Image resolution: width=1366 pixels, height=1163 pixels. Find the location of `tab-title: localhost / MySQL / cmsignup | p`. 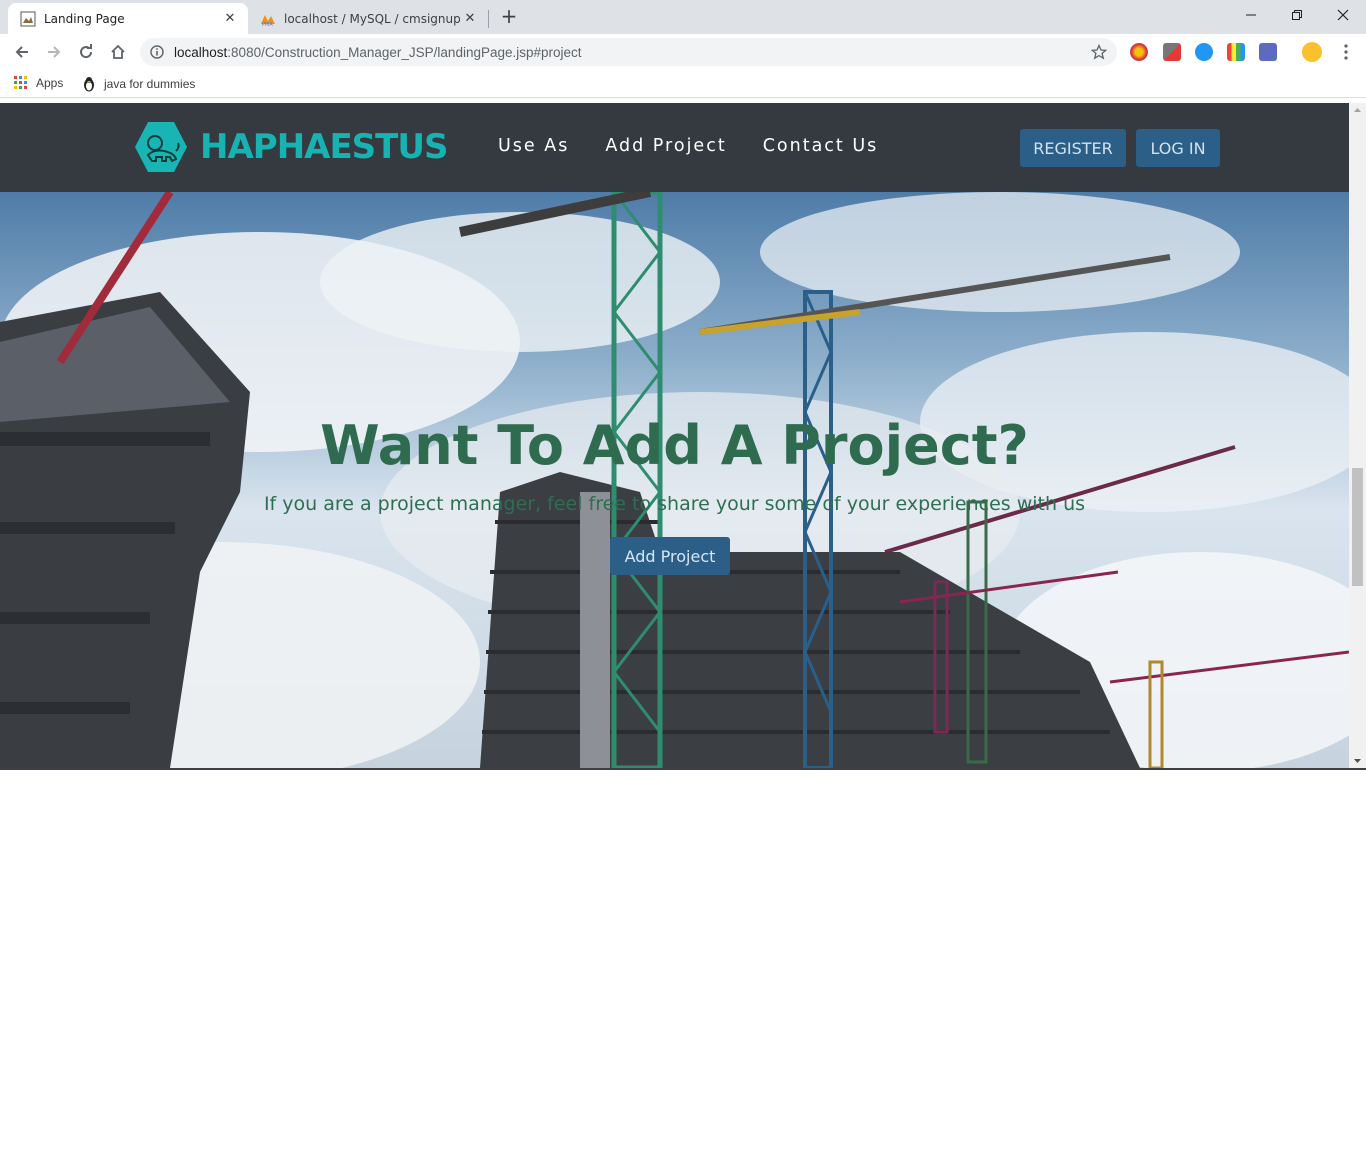

tab-title: localhost / MySQL / cmsignup | p is located at coordinates (372, 18).